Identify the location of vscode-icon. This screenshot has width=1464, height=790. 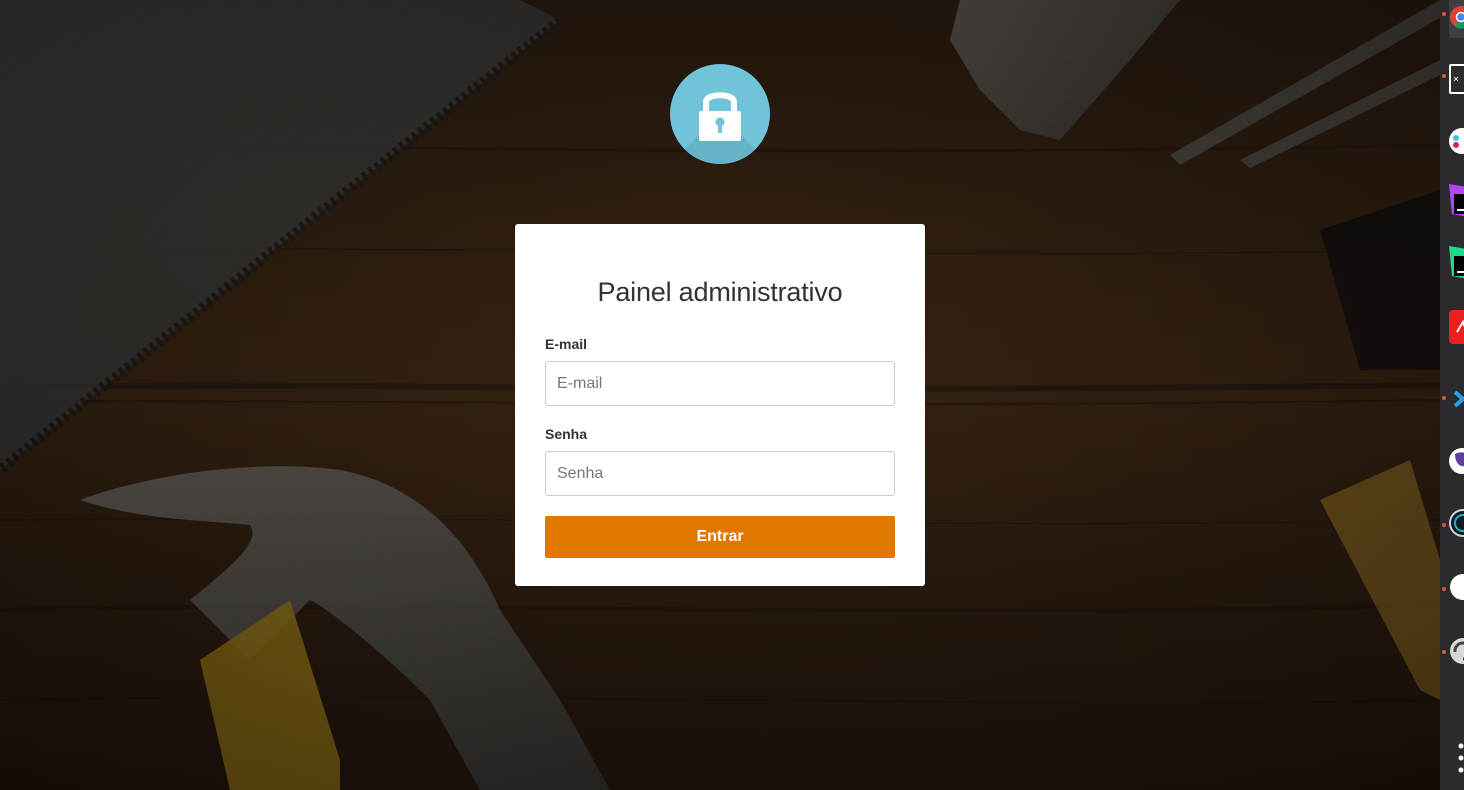
(1456, 399).